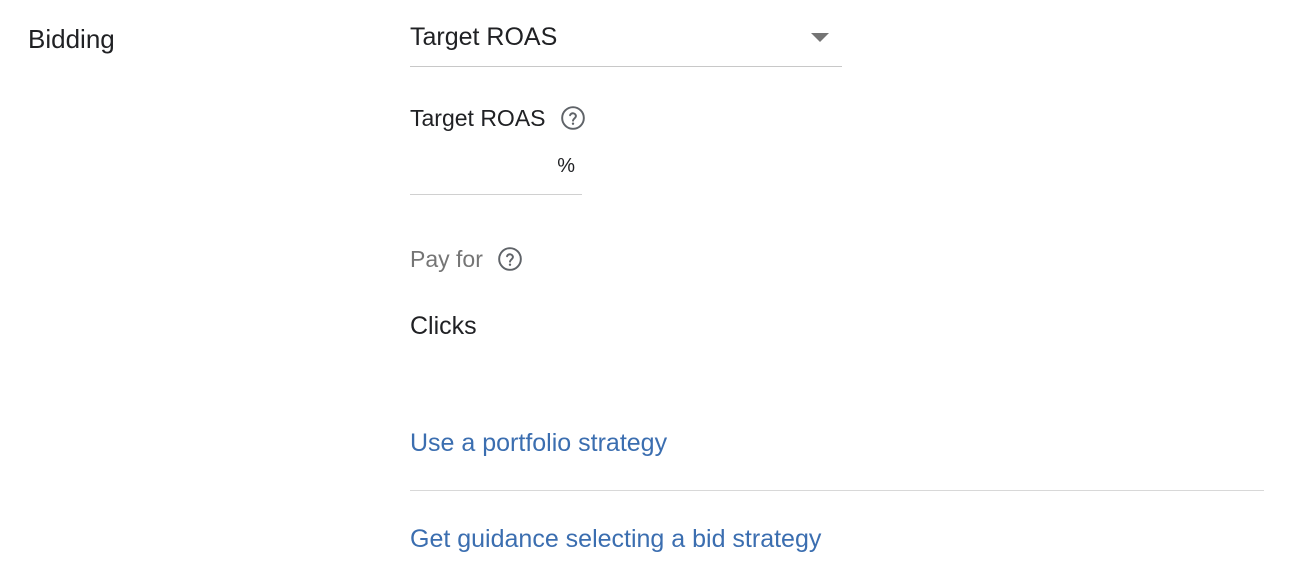  I want to click on use-portfolio-strategy-link: Use a portfolio strategy, so click(538, 443).